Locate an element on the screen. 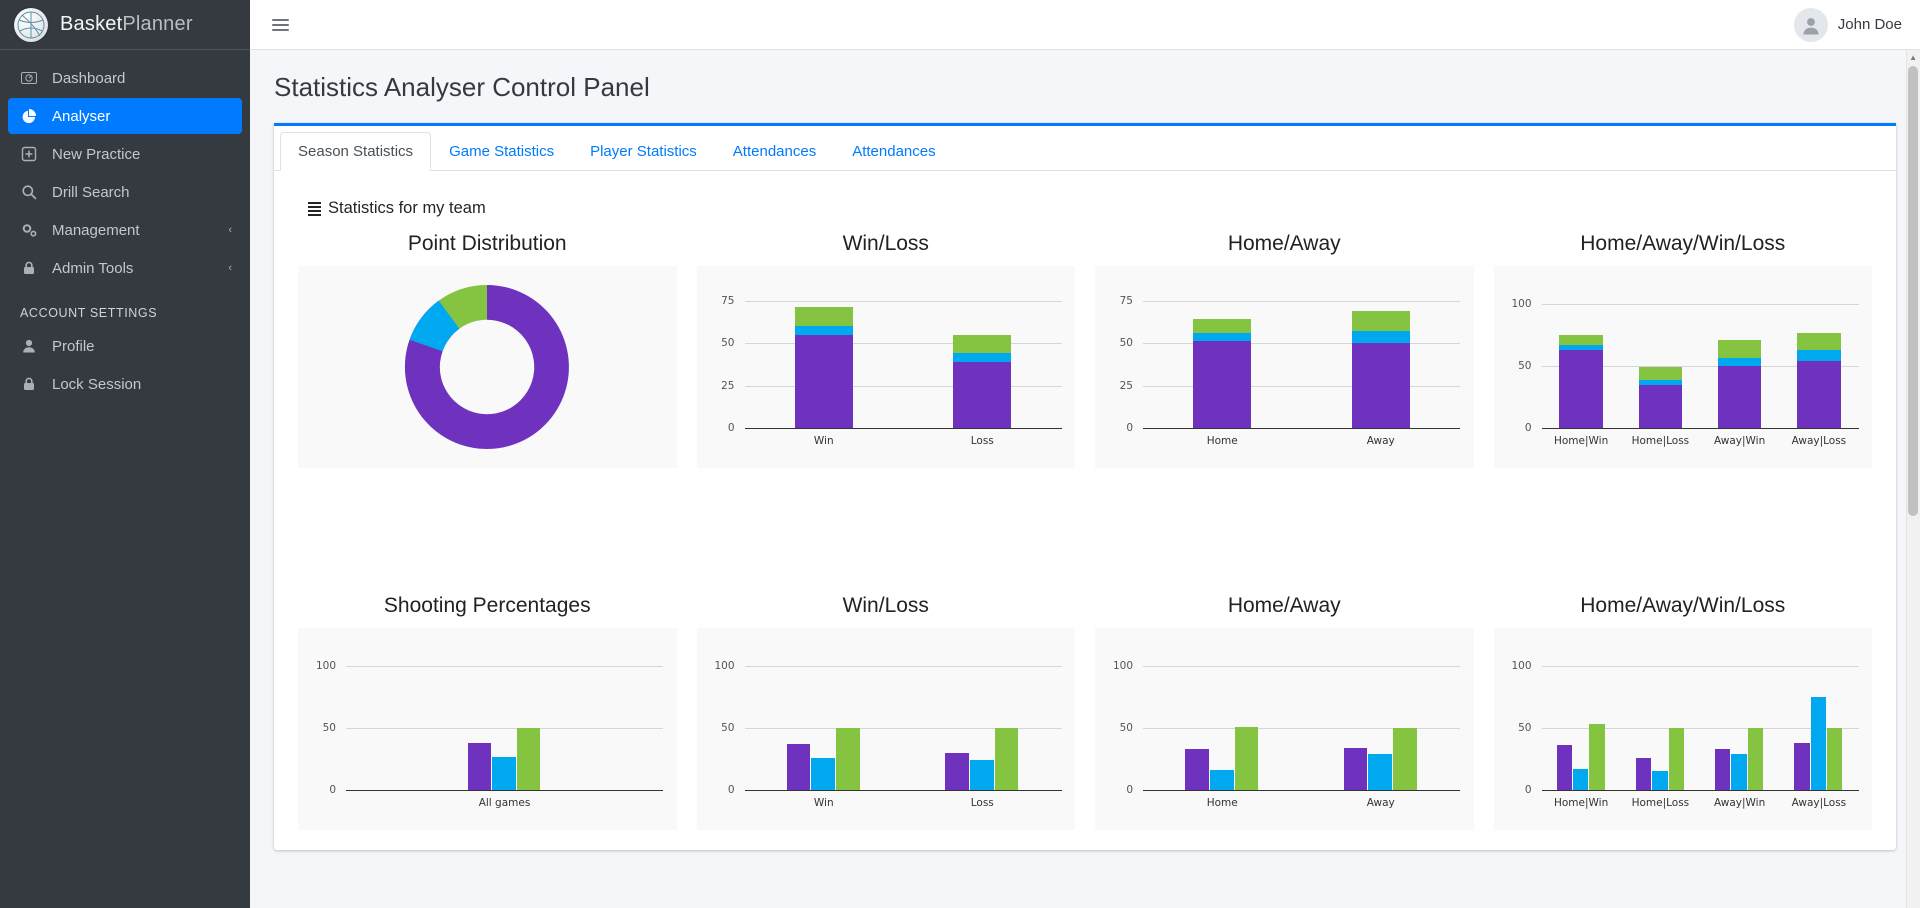 The height and width of the screenshot is (908, 1920). panel-title-text: Statistics for my team is located at coordinates (407, 208).